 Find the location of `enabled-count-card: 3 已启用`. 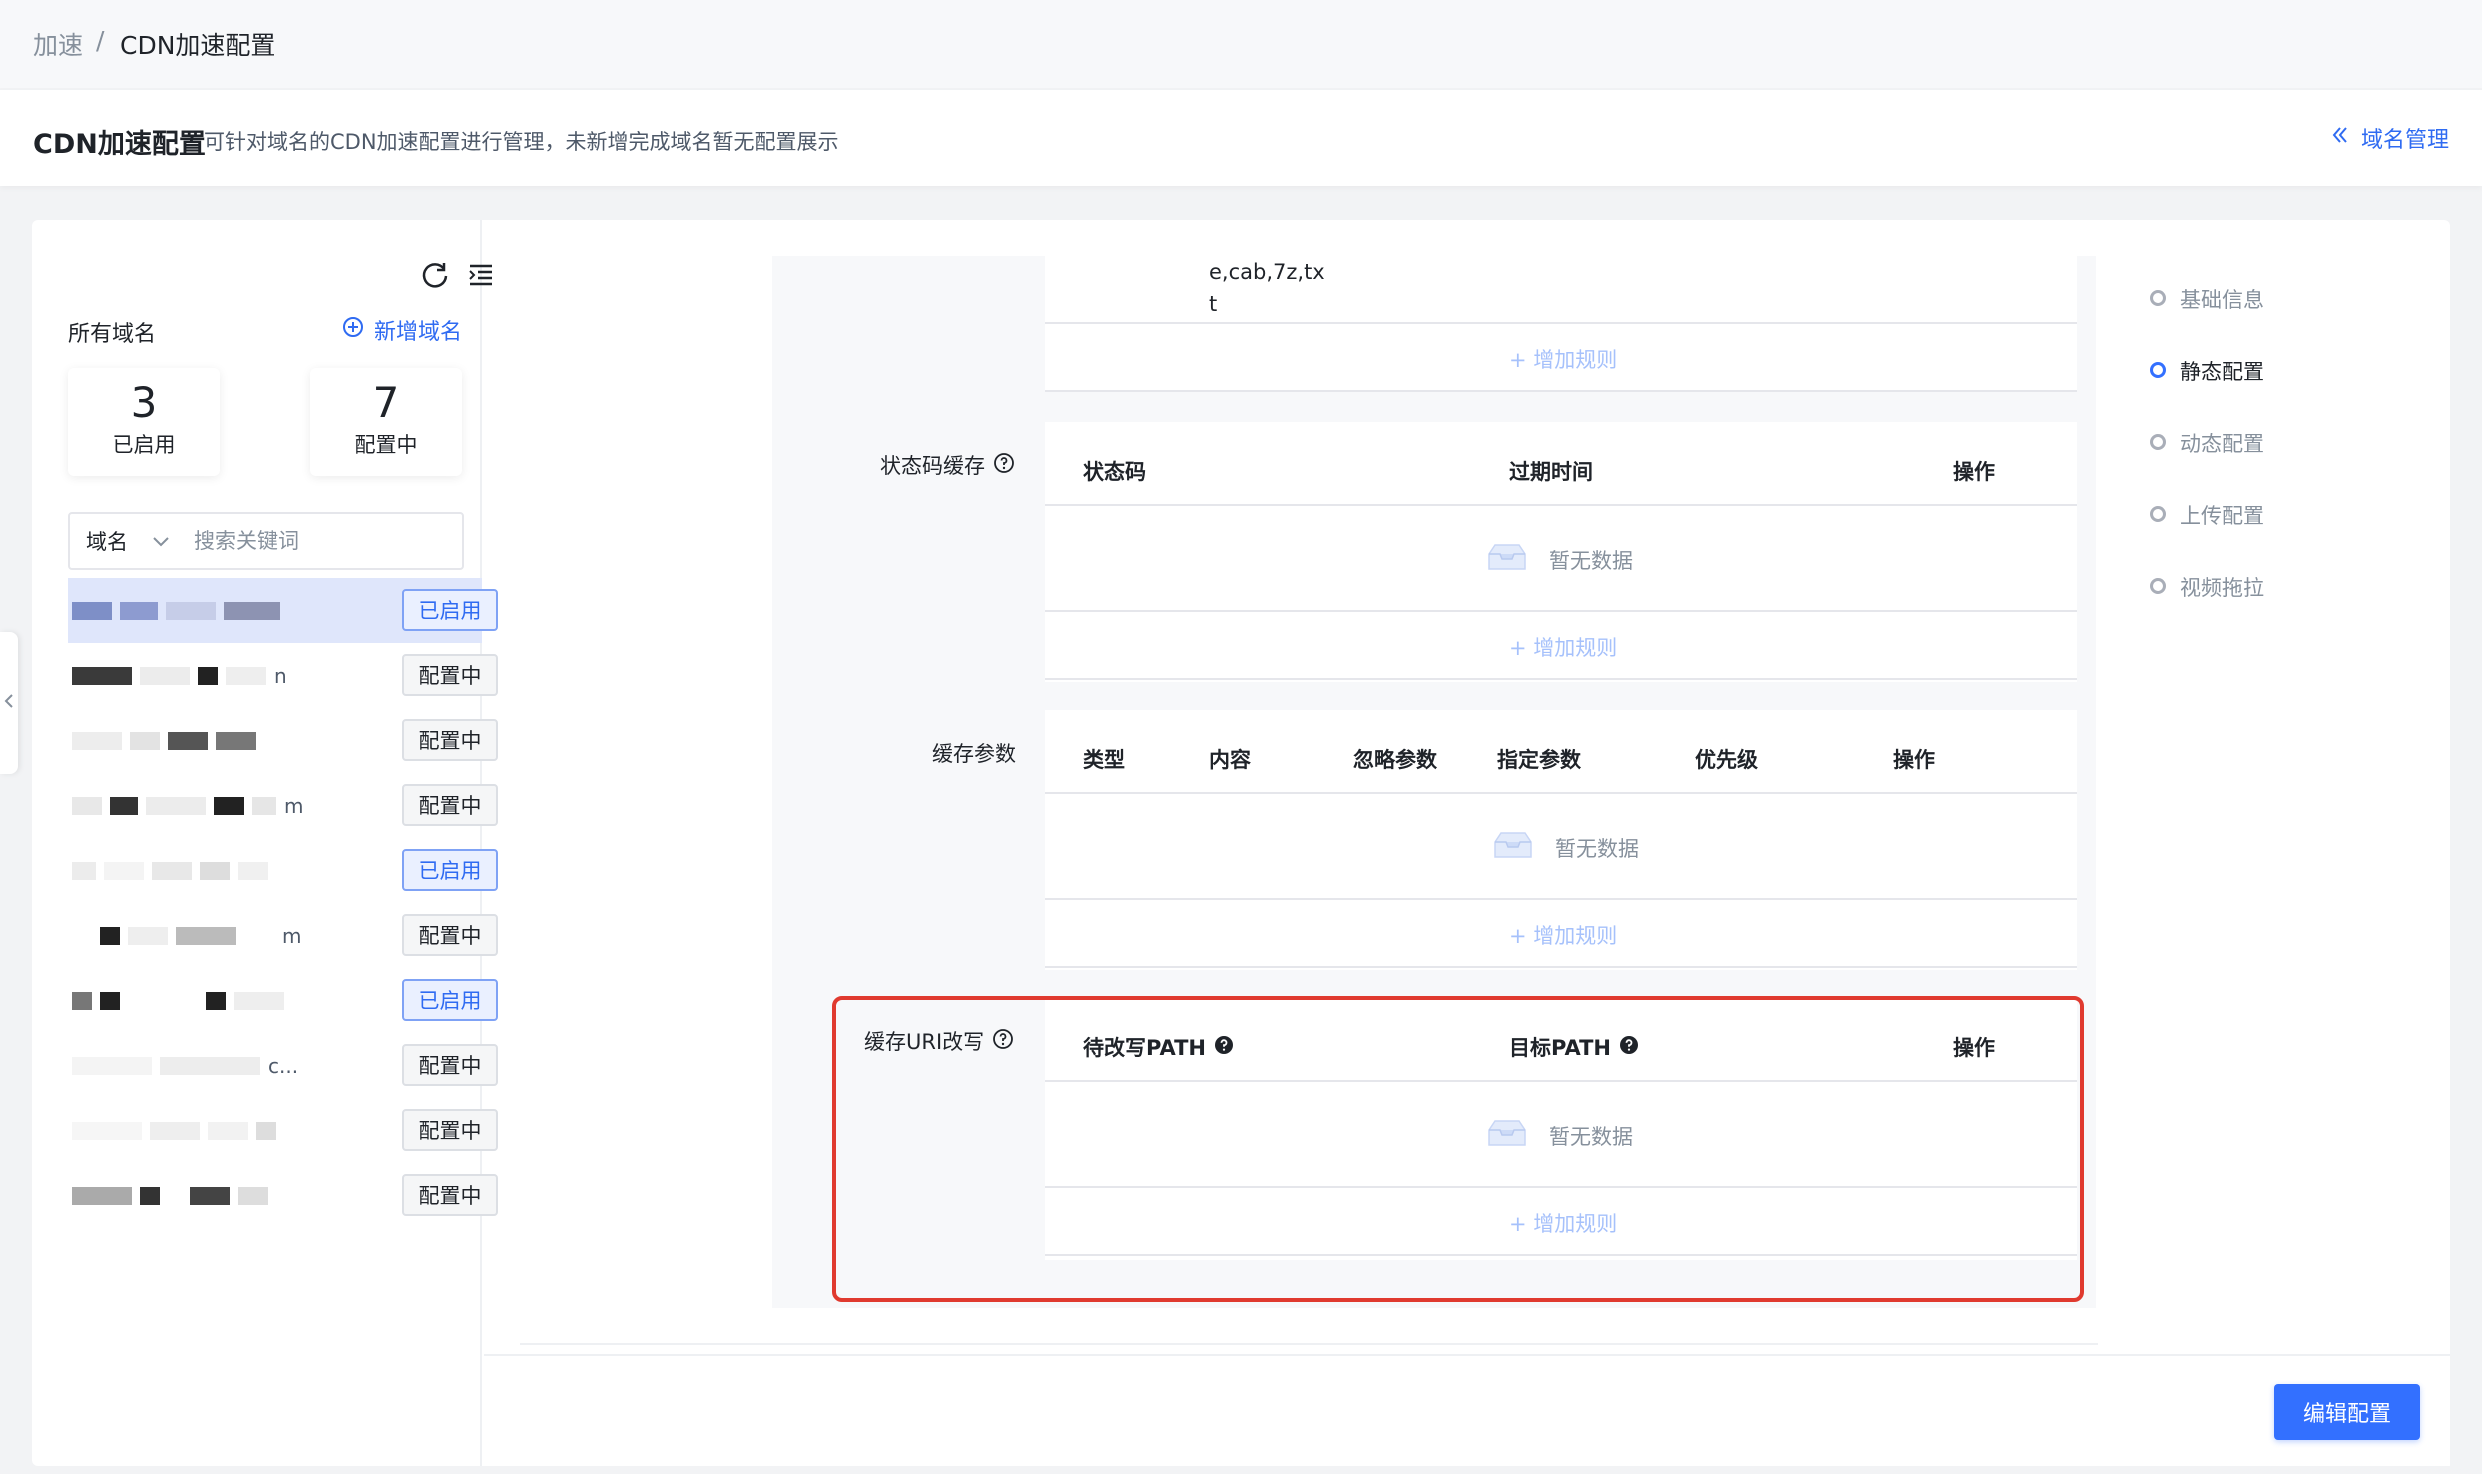

enabled-count-card: 3 已启用 is located at coordinates (144, 422).